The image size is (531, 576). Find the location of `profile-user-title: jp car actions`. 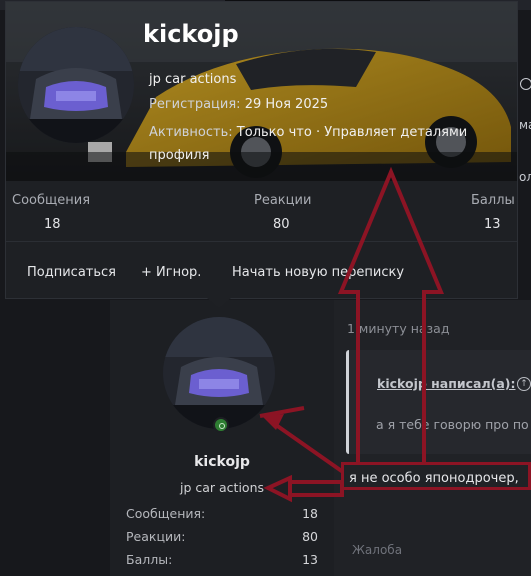

profile-user-title: jp car actions is located at coordinates (193, 79).